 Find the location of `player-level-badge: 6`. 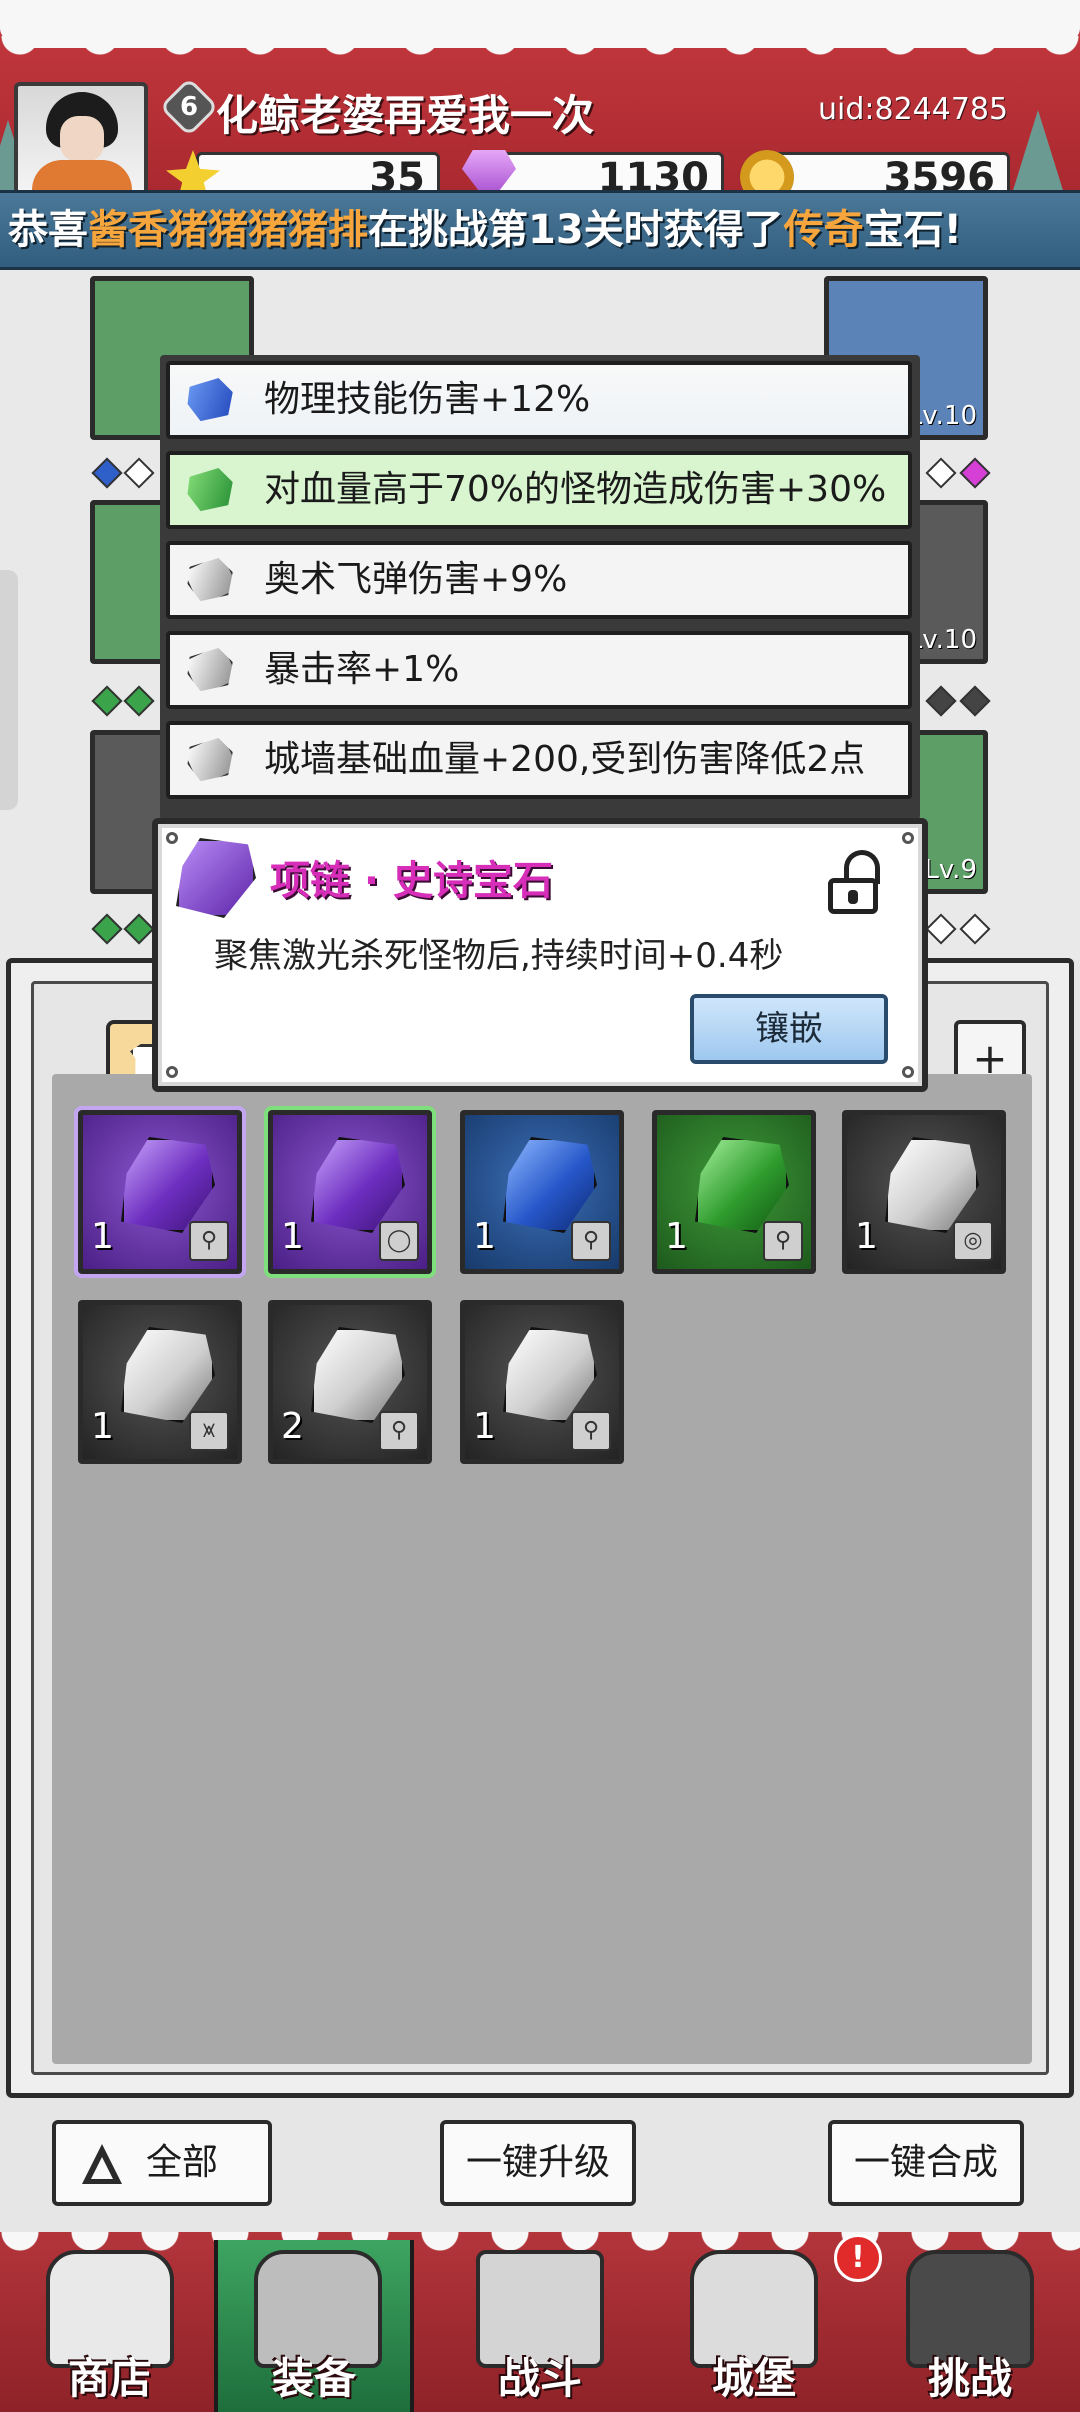

player-level-badge: 6 is located at coordinates (189, 107).